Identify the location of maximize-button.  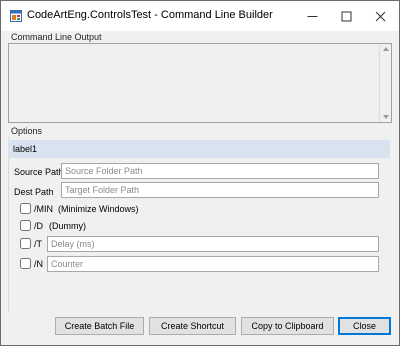
(346, 16).